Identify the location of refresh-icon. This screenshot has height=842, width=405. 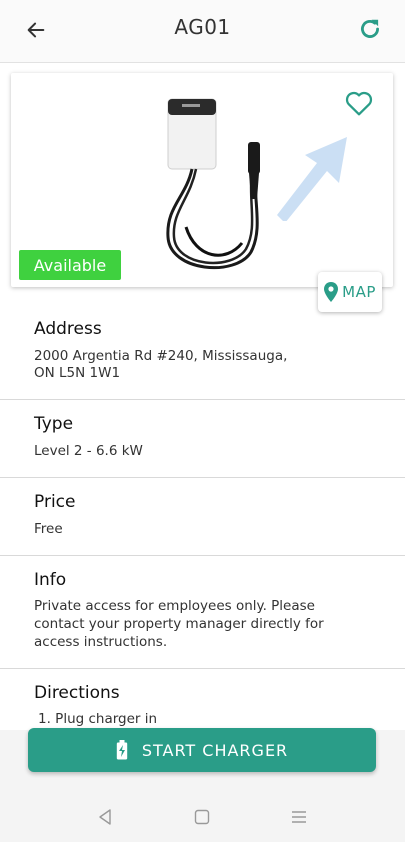
(370, 28).